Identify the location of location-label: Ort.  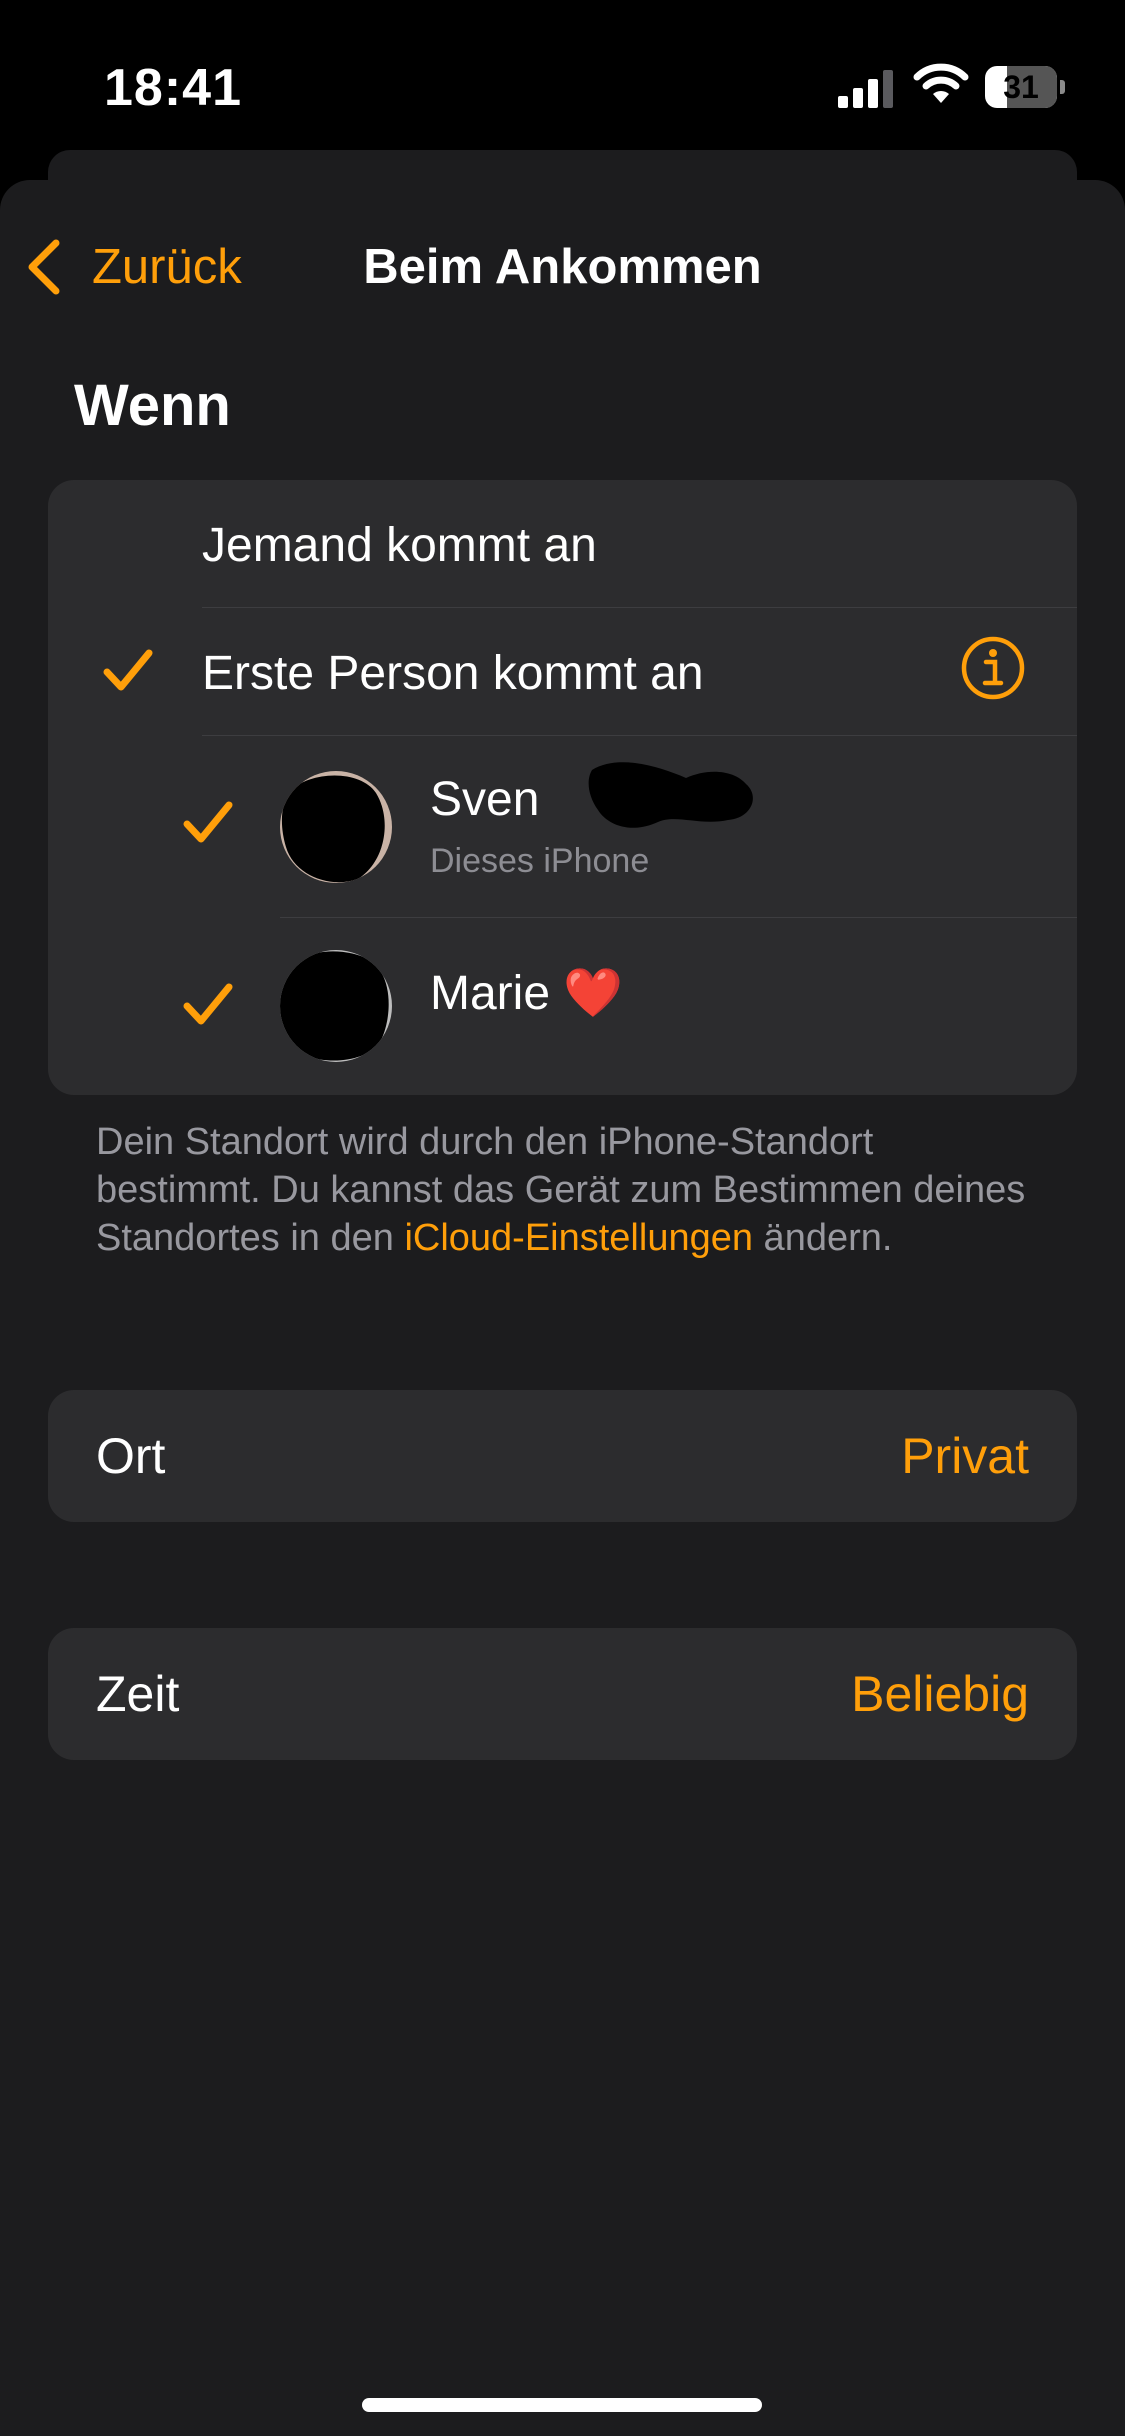
(131, 1456).